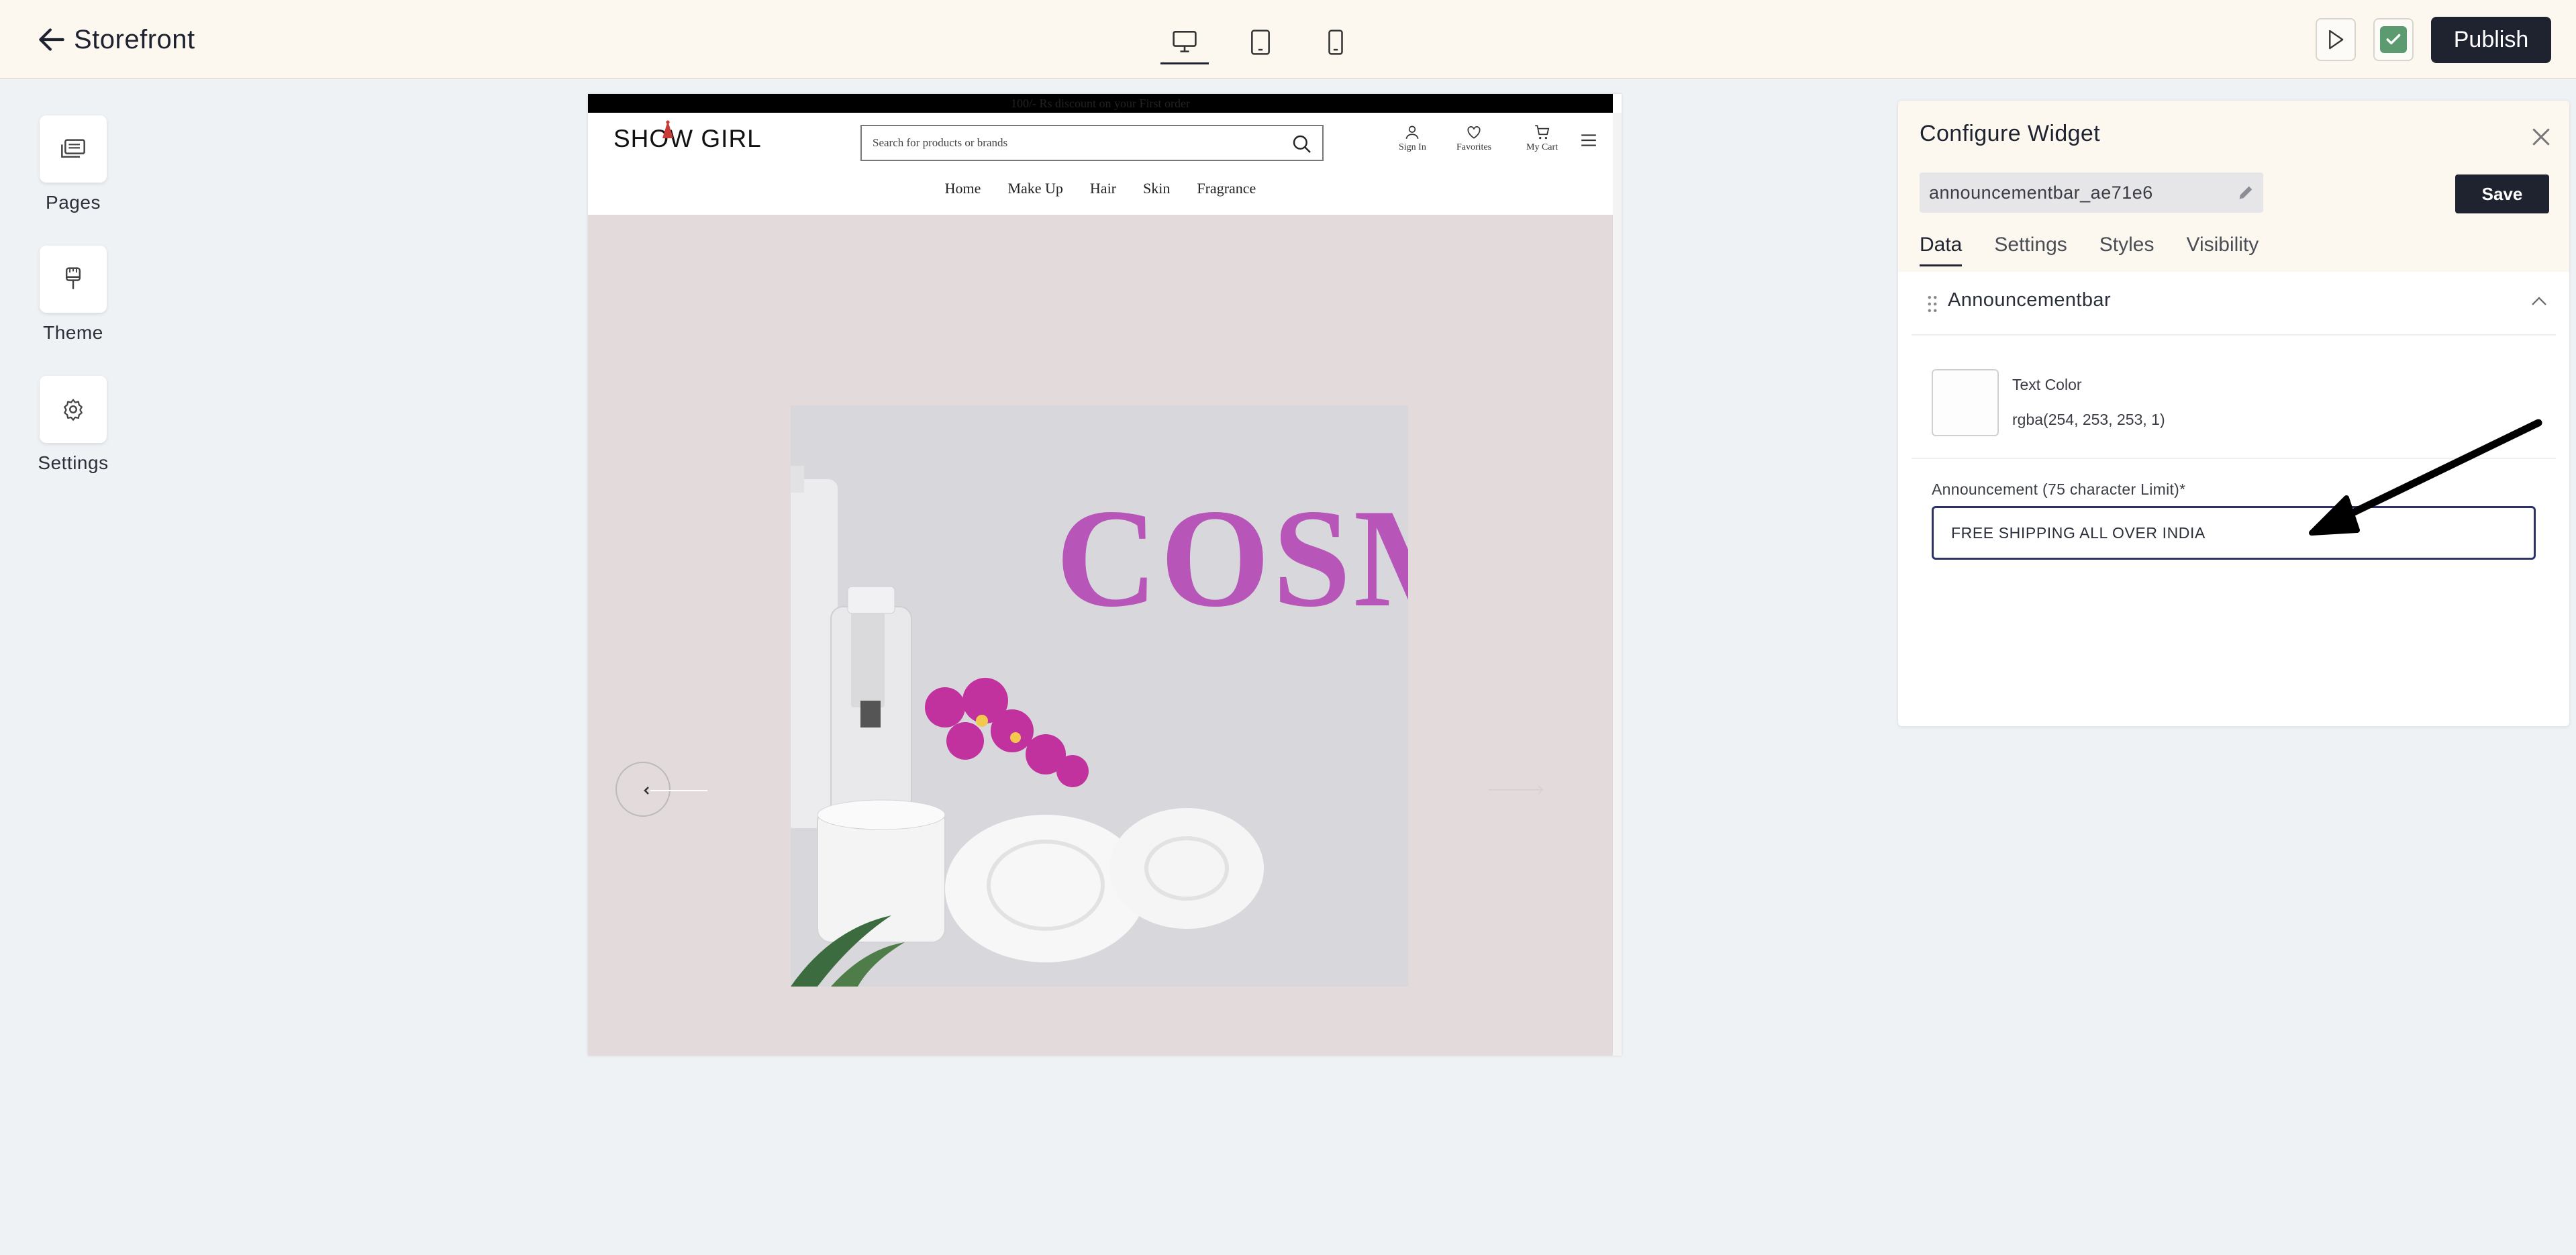 The image size is (2576, 1255). Describe the element at coordinates (2541, 136) in the screenshot. I see `close-icon` at that location.